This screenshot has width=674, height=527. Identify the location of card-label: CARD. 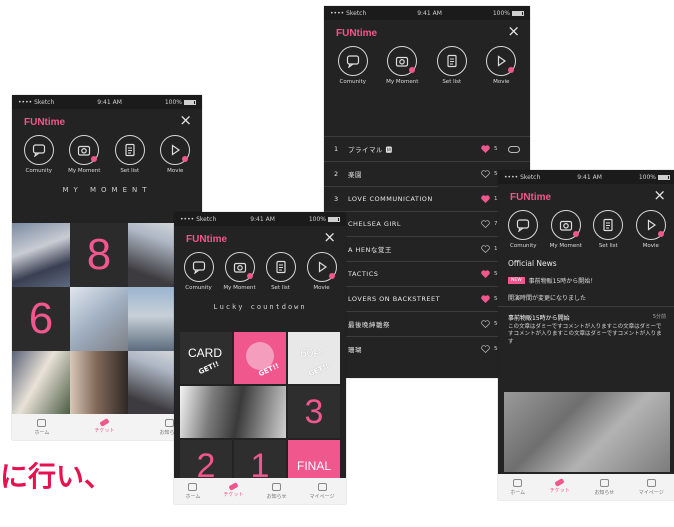
(205, 353).